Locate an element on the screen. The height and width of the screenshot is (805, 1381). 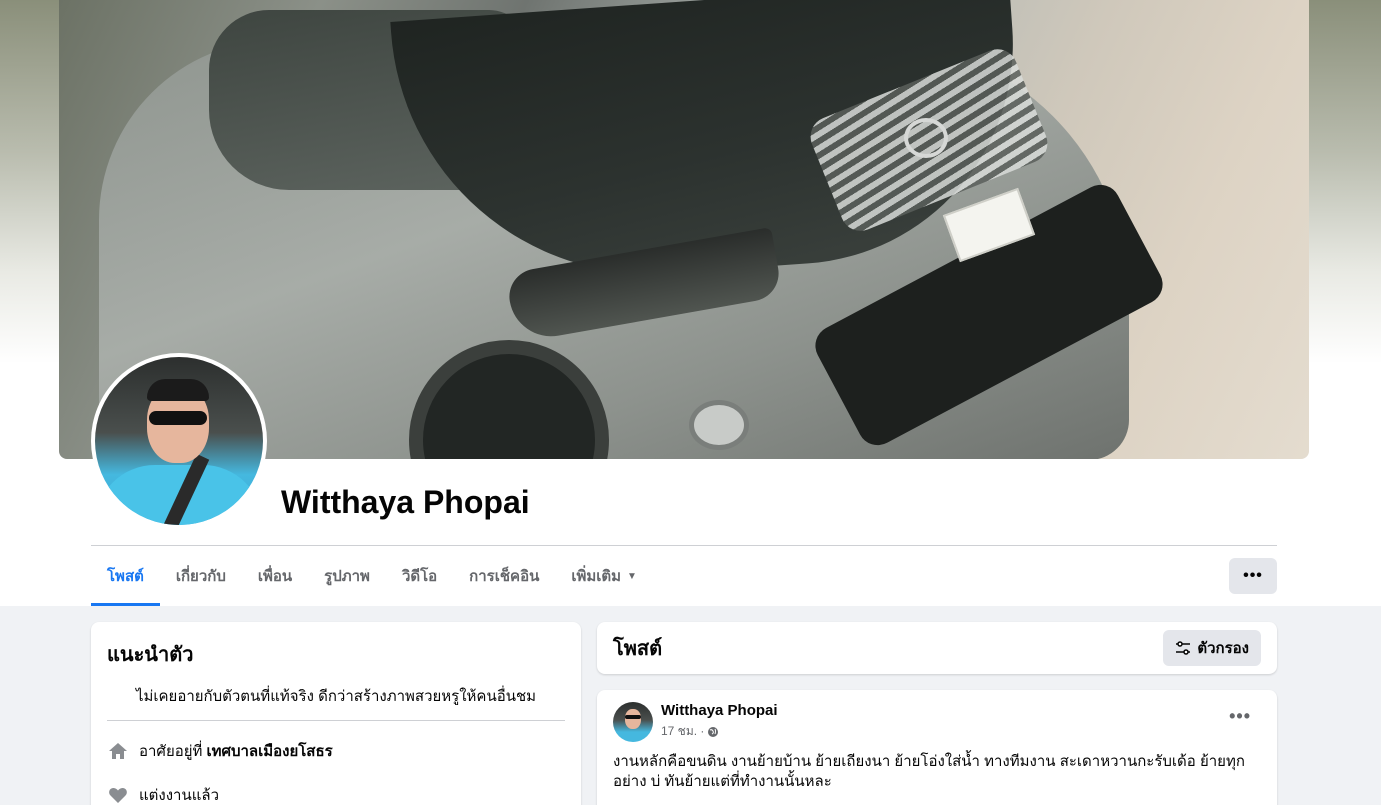
tab-posts: โพสต์ is located at coordinates (125, 576).